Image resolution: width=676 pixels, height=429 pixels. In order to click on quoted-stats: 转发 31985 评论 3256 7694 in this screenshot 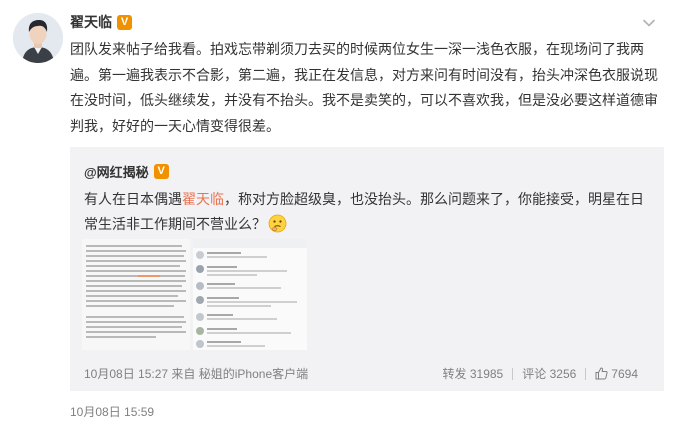, I will do `click(541, 373)`.